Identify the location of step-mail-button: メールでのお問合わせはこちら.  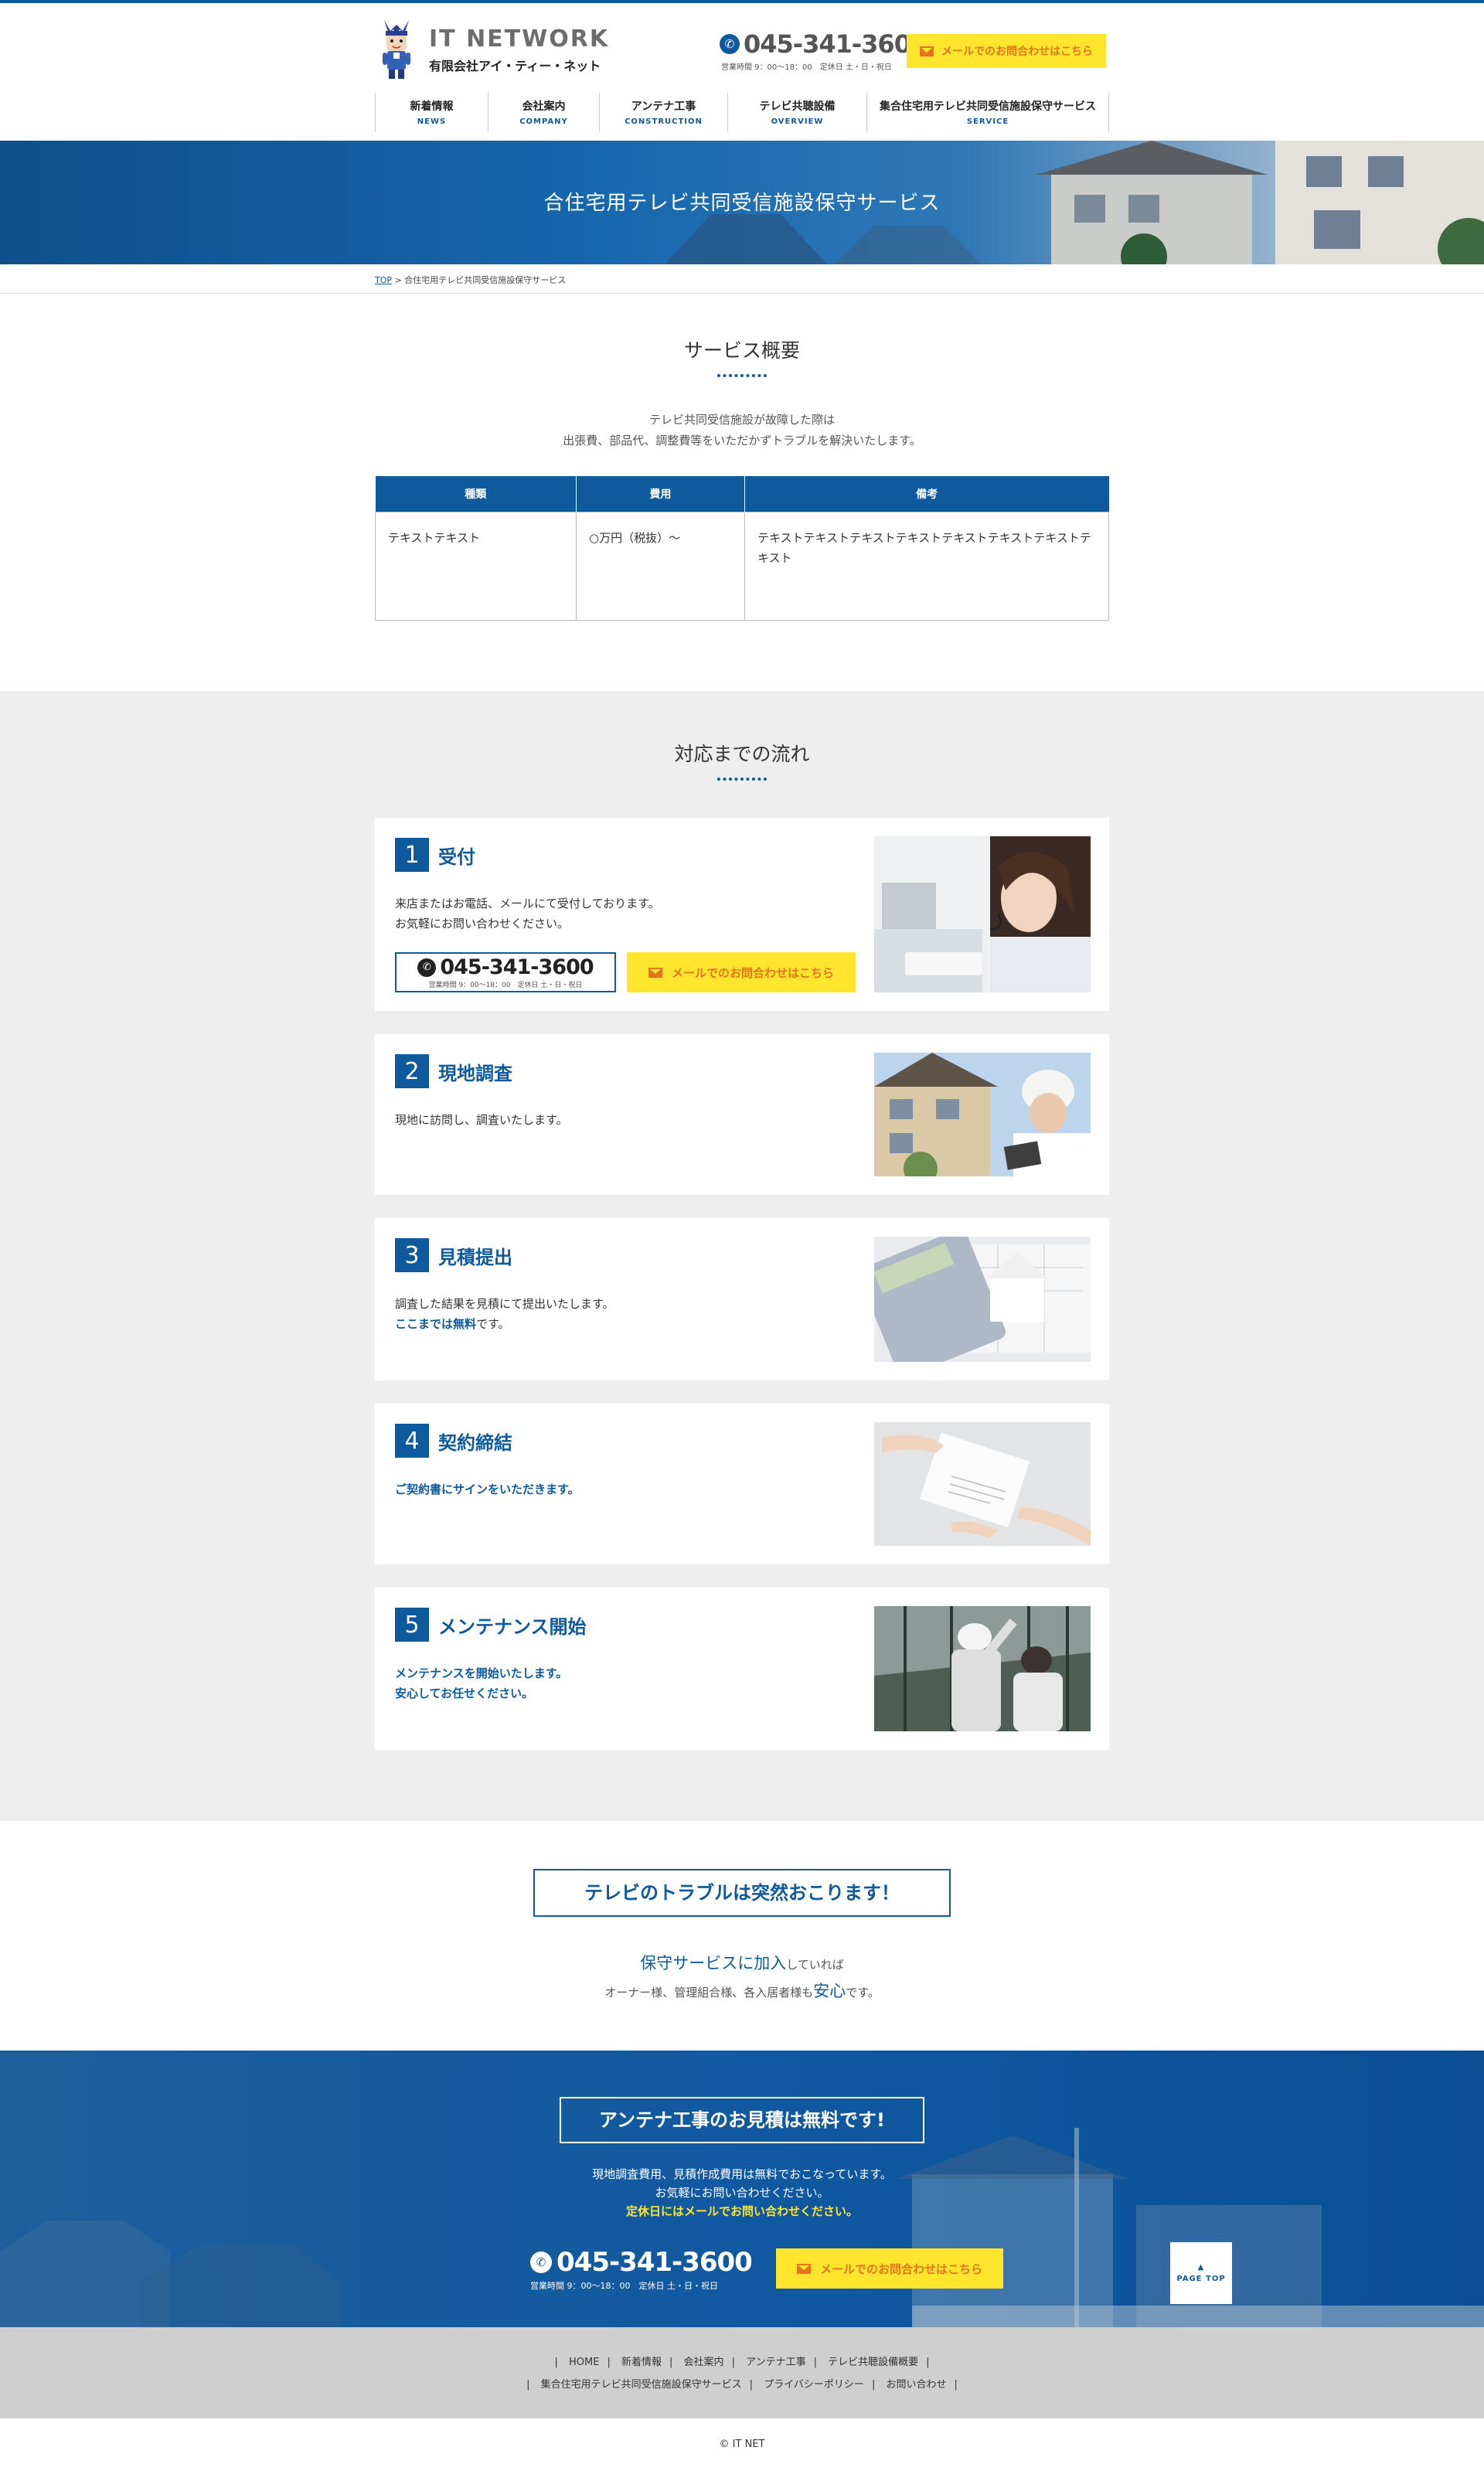
(741, 972).